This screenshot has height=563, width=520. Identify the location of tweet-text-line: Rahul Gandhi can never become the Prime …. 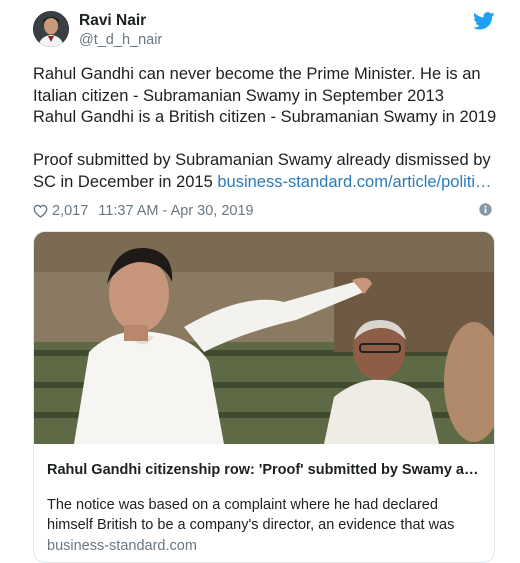
(257, 74).